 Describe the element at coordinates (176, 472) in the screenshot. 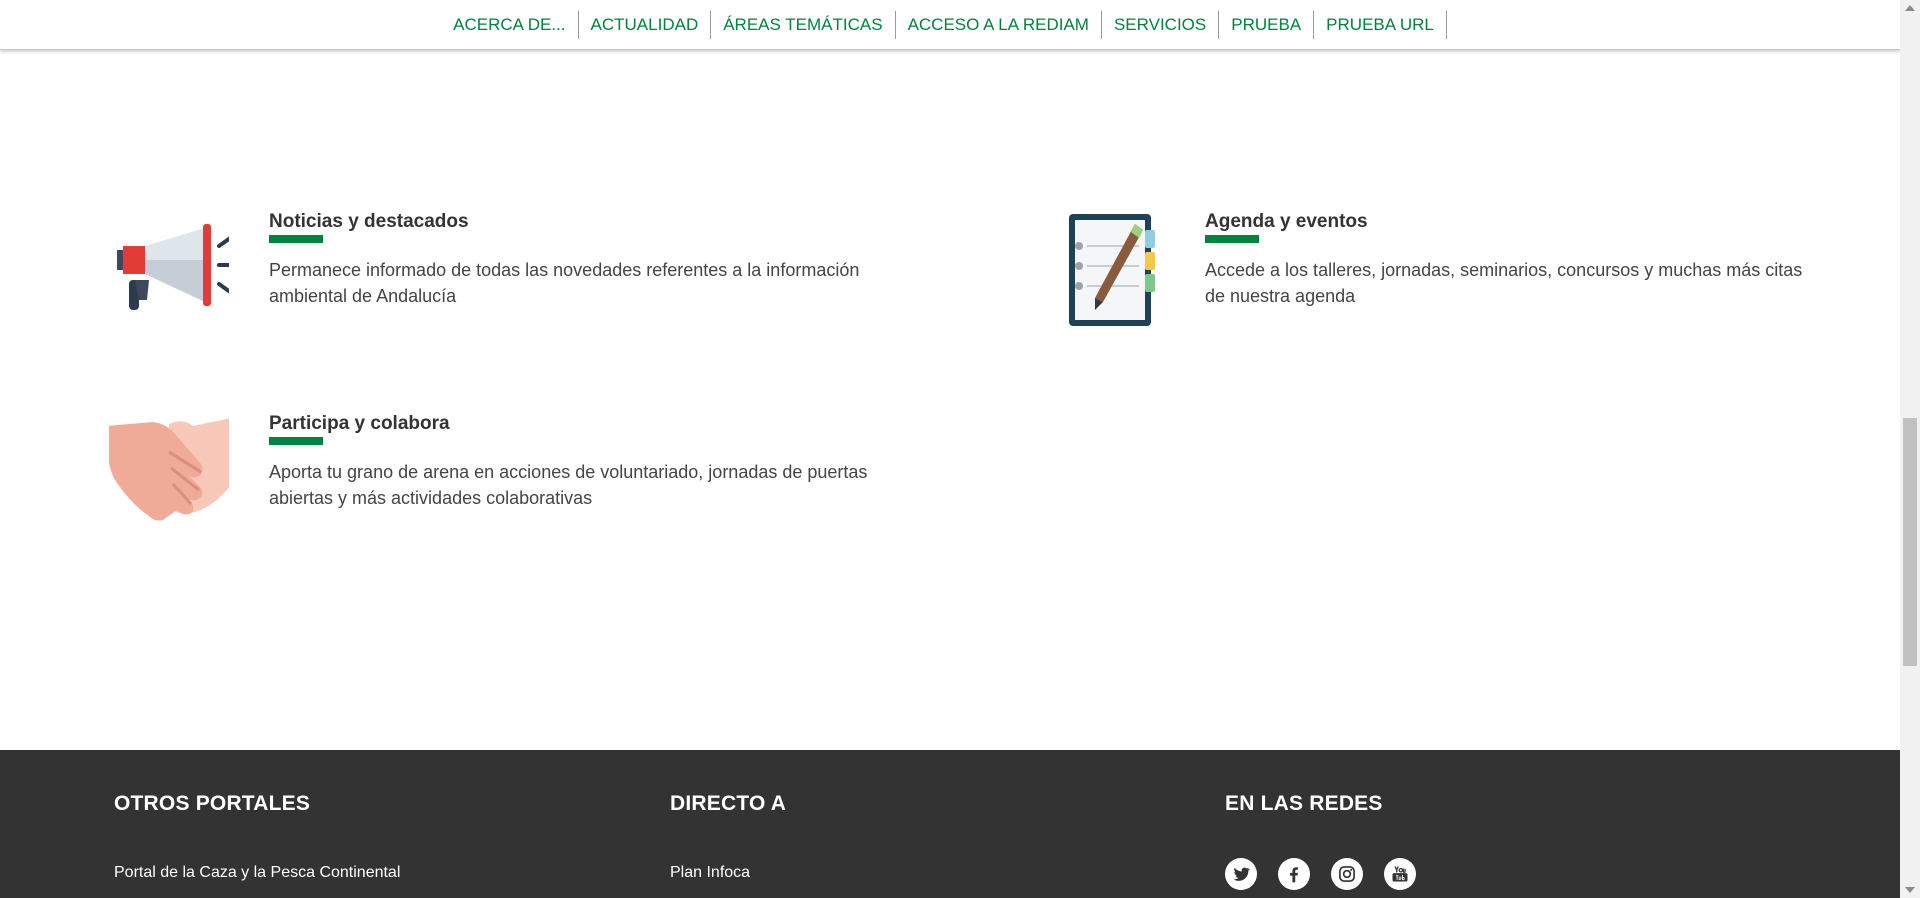

I see `handshake-icon` at that location.